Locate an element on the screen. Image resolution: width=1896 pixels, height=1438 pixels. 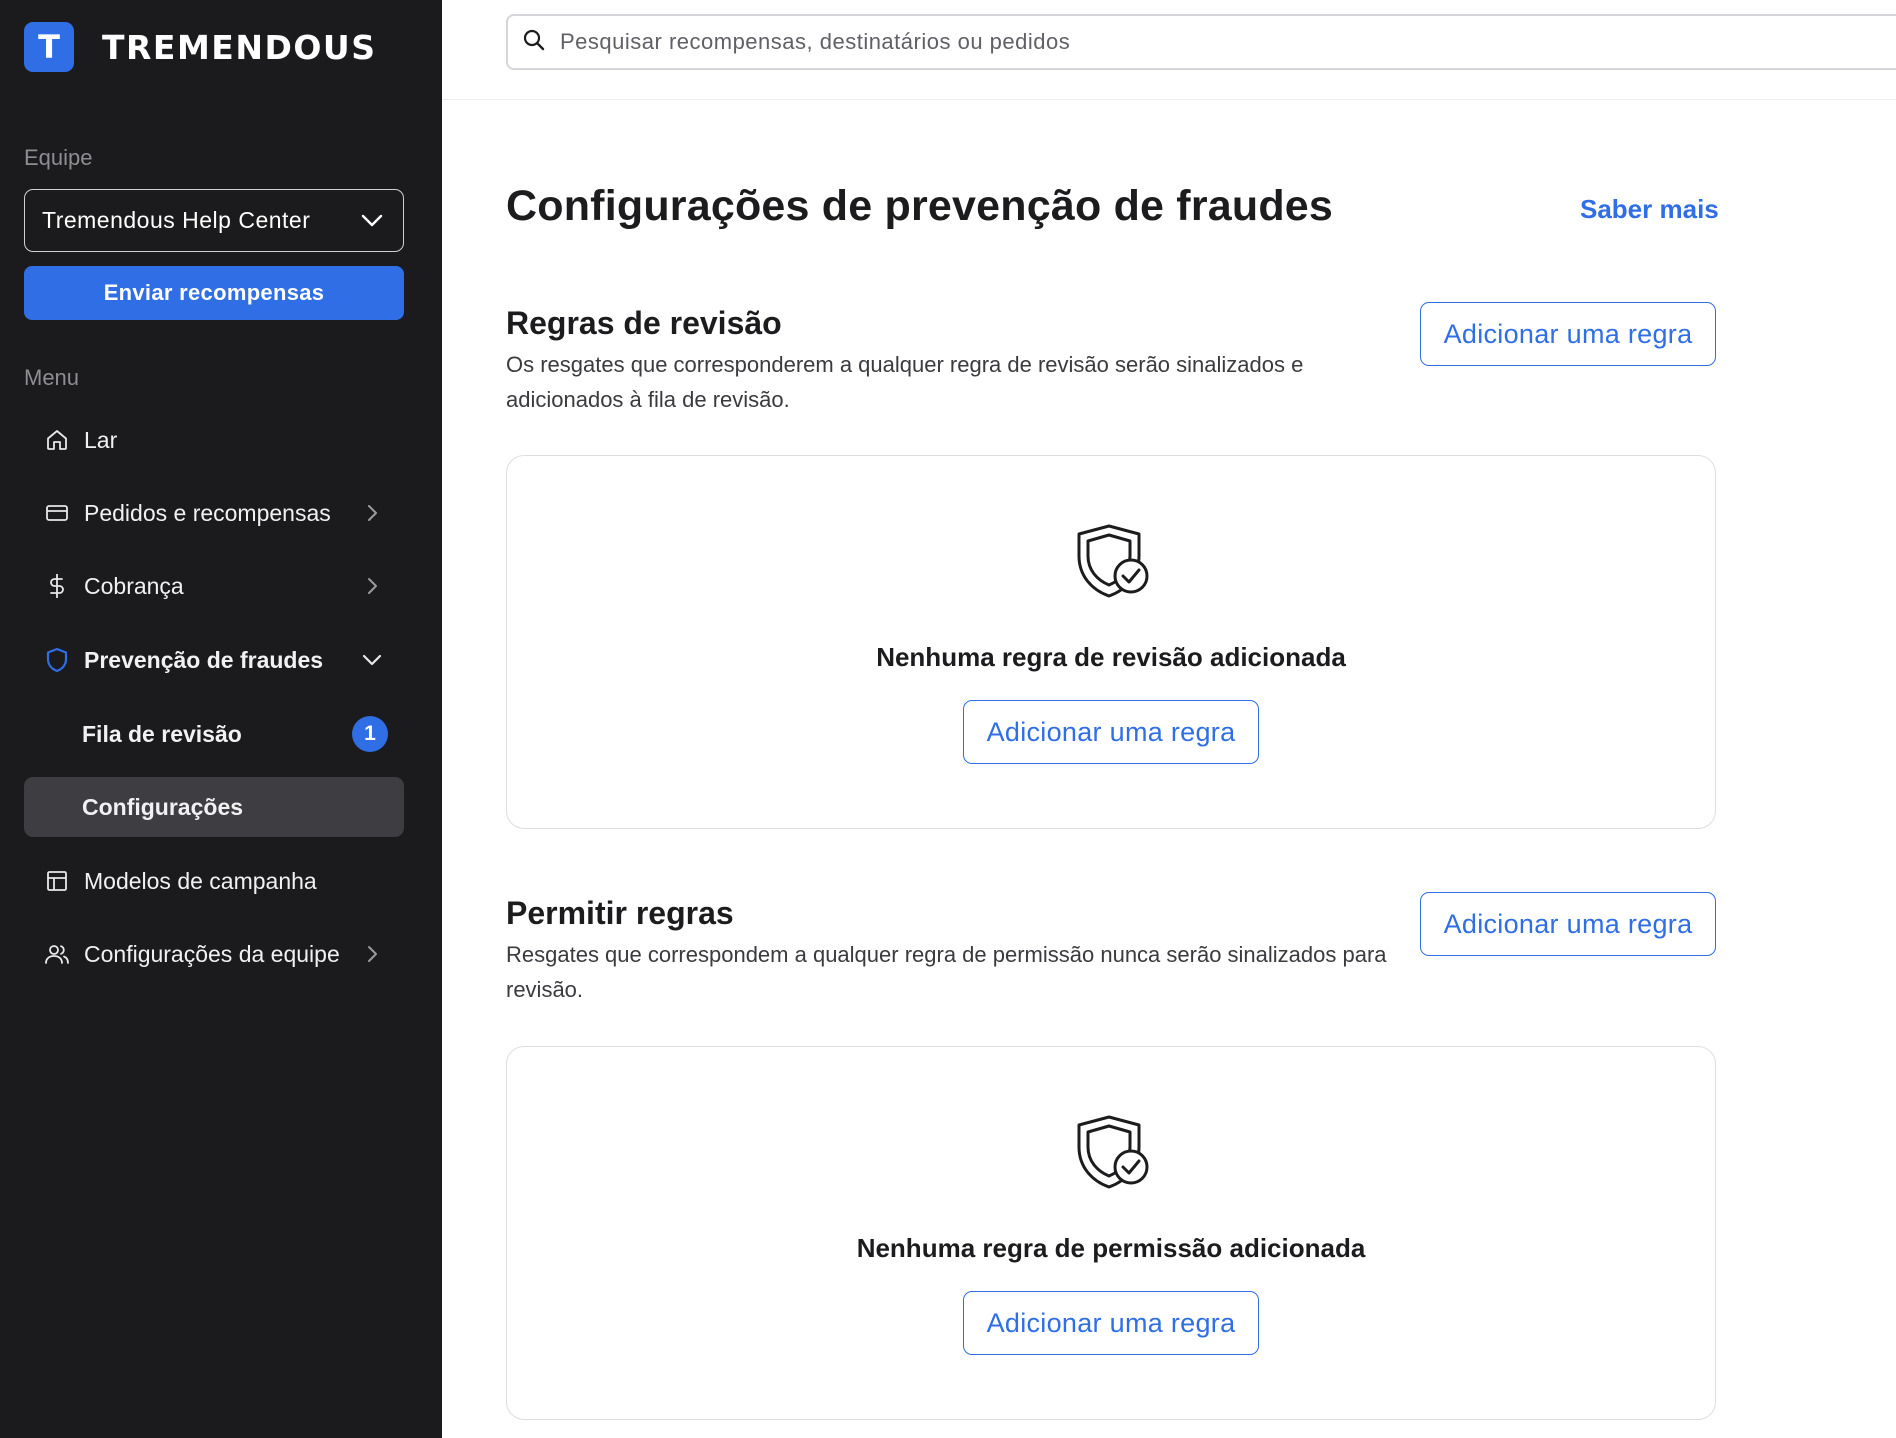
review-rules-empty-text: Nenhuma regra de revisão adicionada is located at coordinates (1111, 657).